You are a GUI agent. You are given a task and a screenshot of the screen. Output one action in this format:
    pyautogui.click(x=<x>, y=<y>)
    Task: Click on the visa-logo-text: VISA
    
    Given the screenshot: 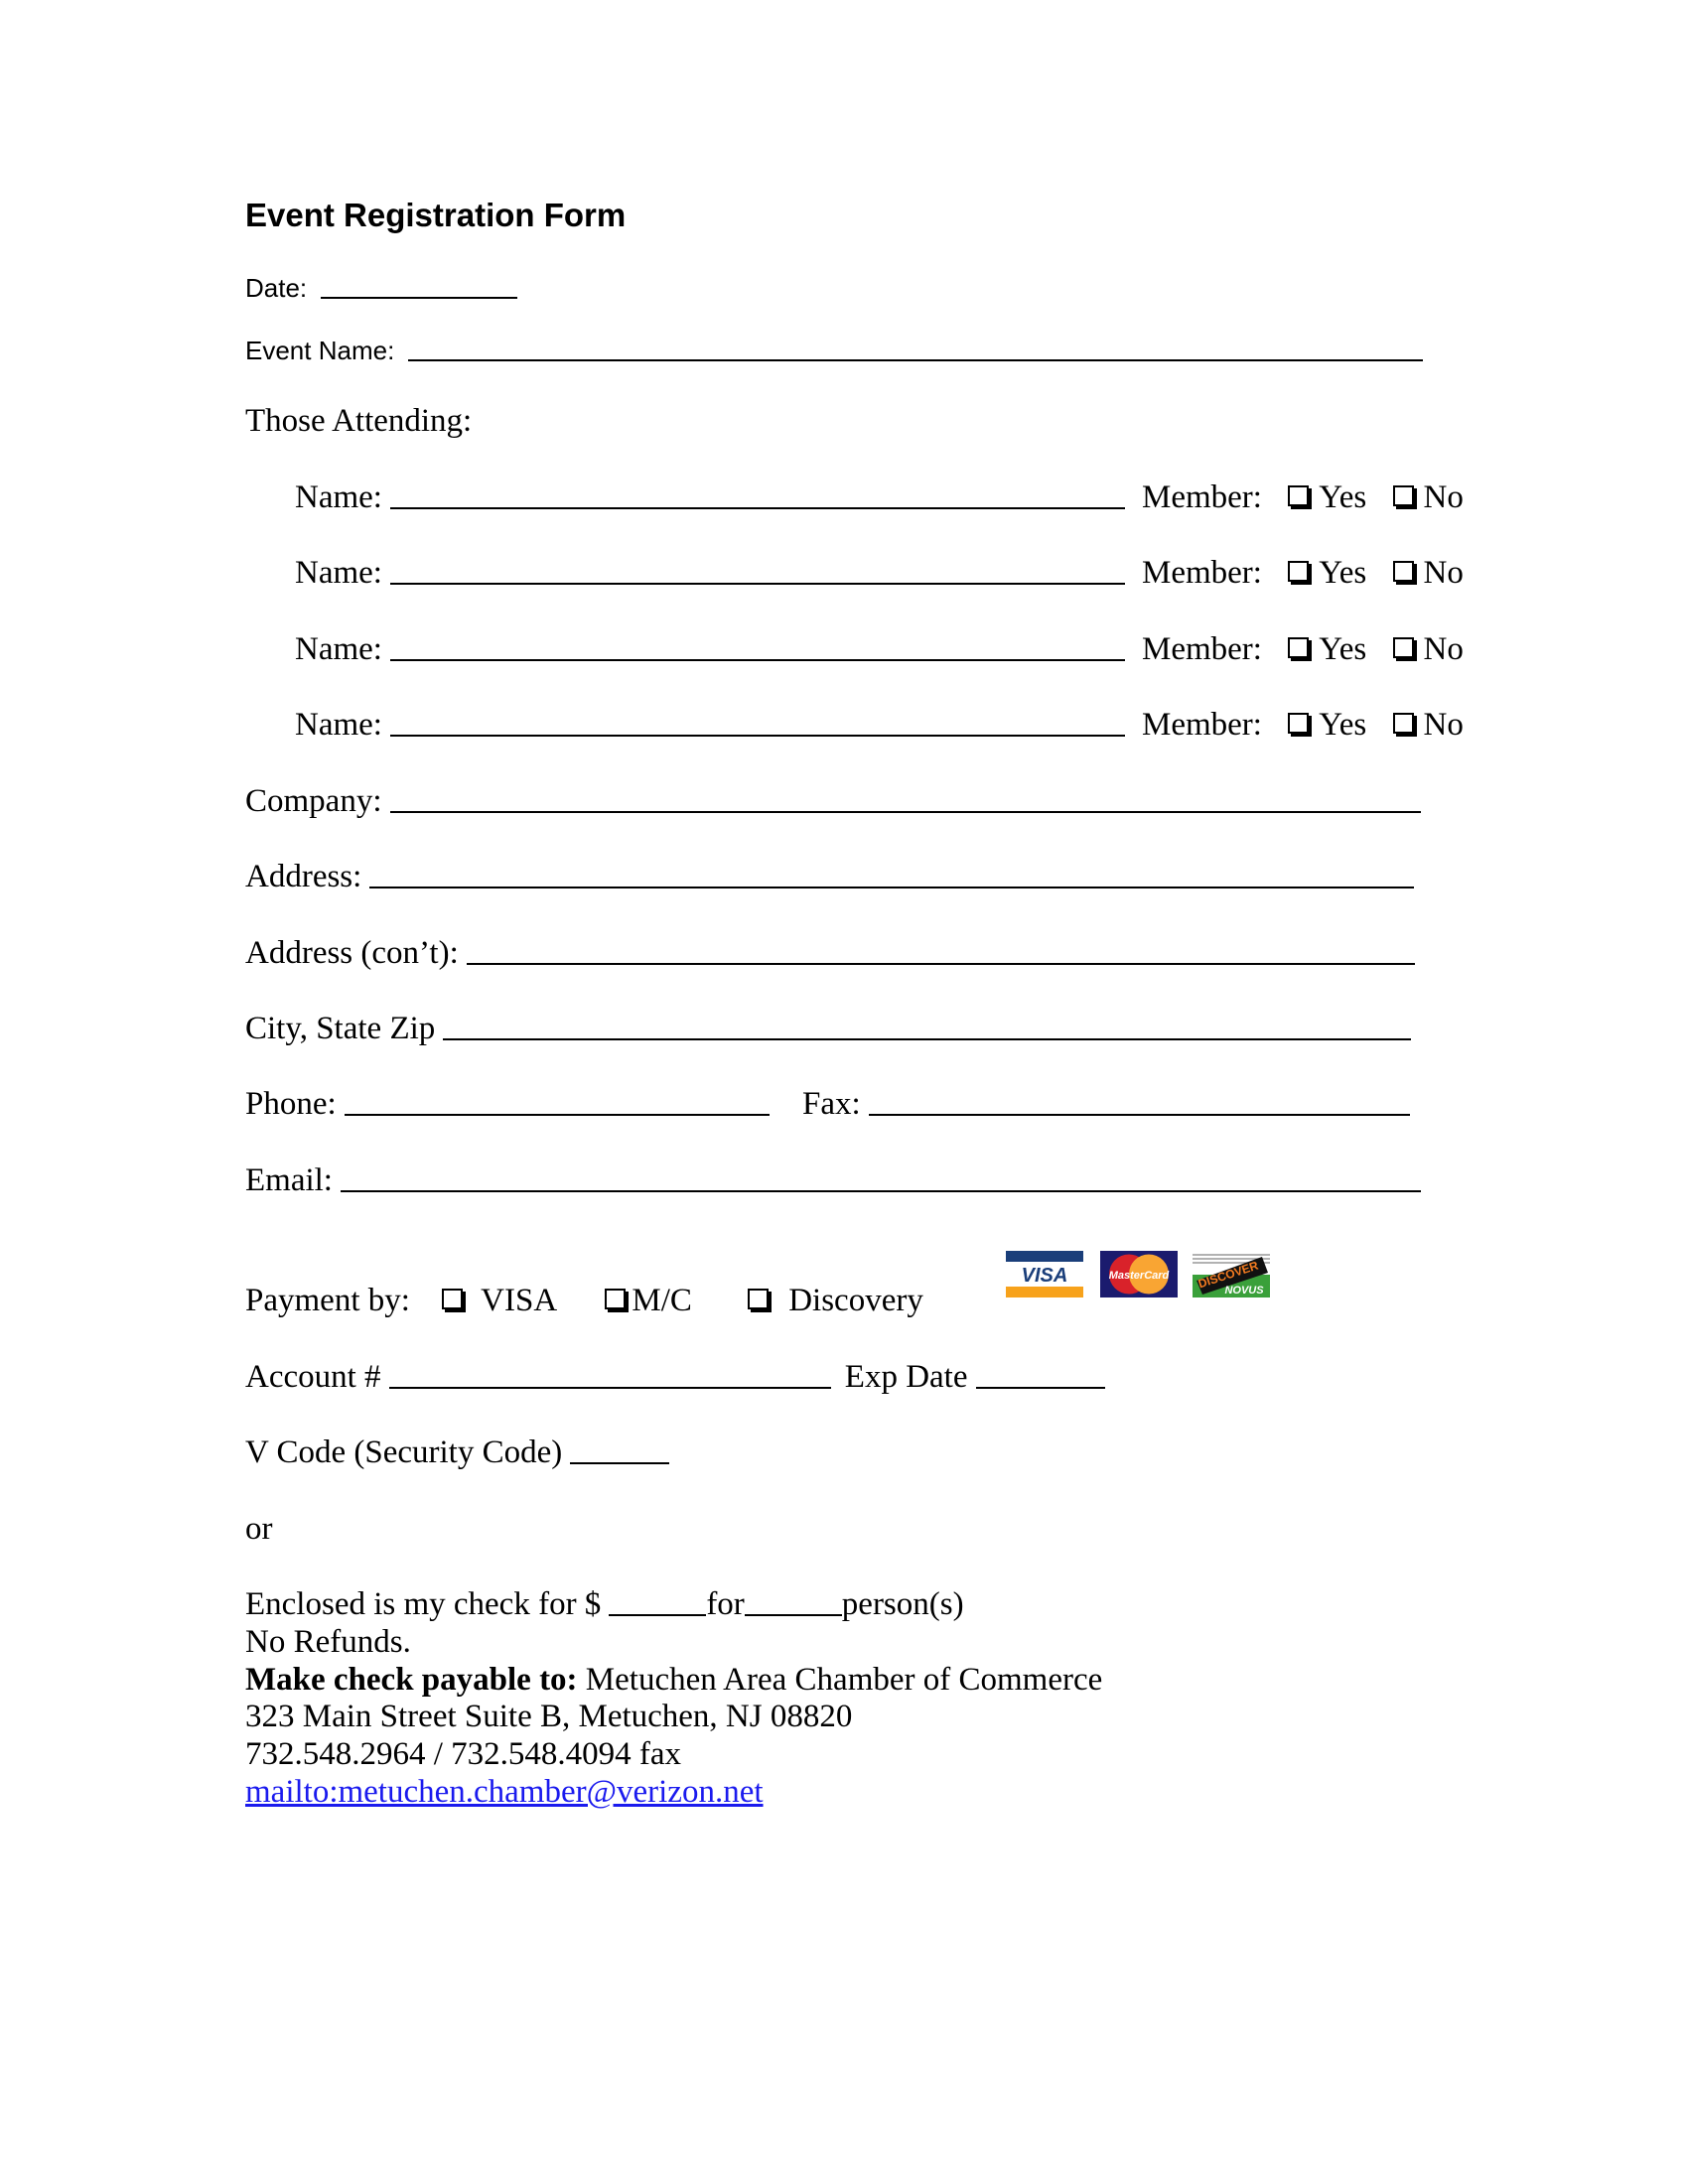 What is the action you would take?
    pyautogui.click(x=1045, y=1276)
    